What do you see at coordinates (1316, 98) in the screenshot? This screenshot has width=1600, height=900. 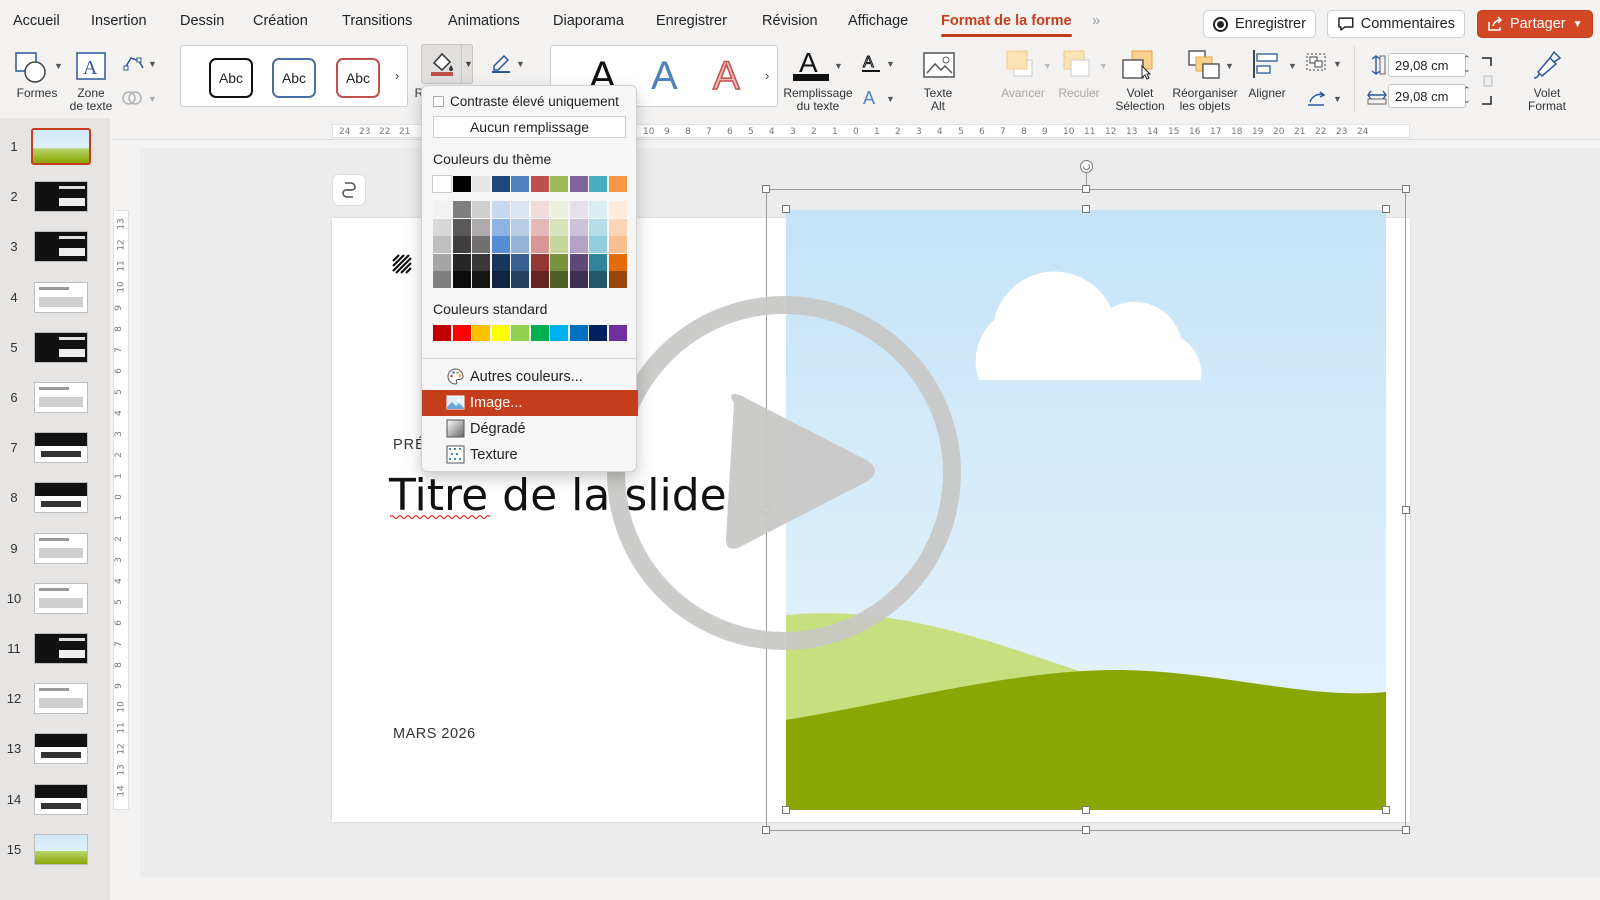 I see `rotate-icon` at bounding box center [1316, 98].